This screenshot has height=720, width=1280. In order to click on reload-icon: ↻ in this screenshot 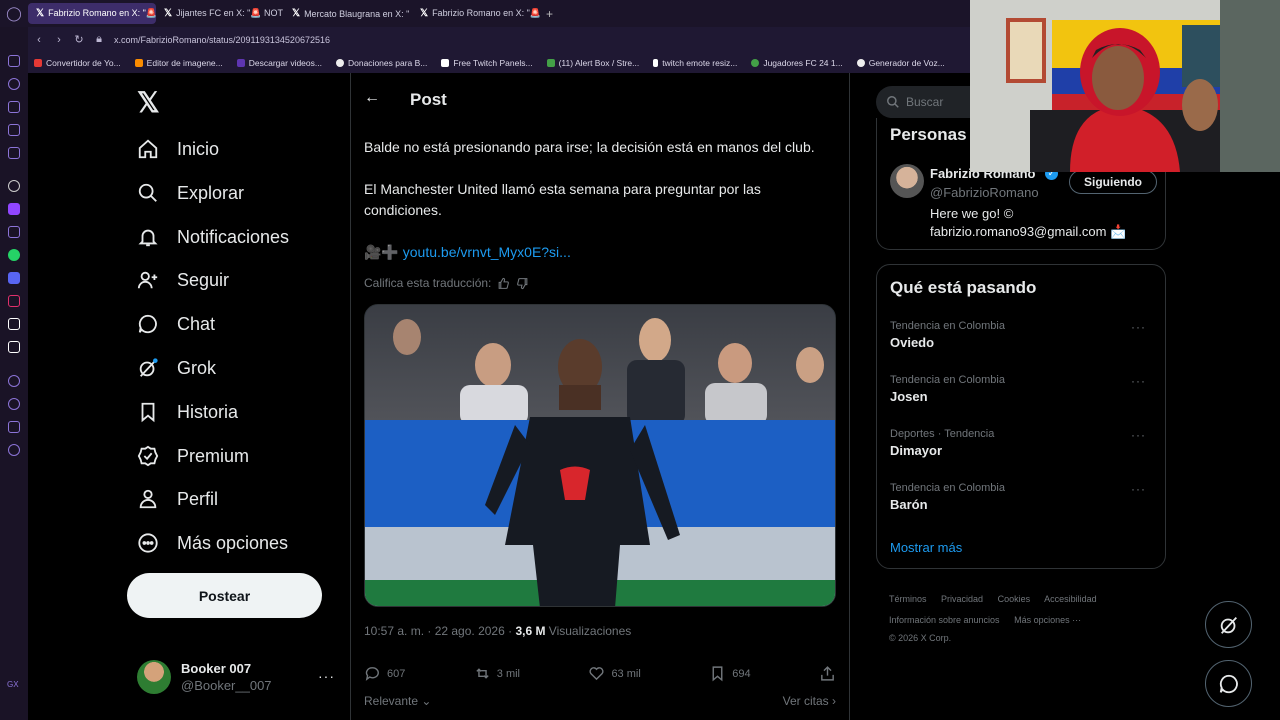, I will do `click(79, 39)`.